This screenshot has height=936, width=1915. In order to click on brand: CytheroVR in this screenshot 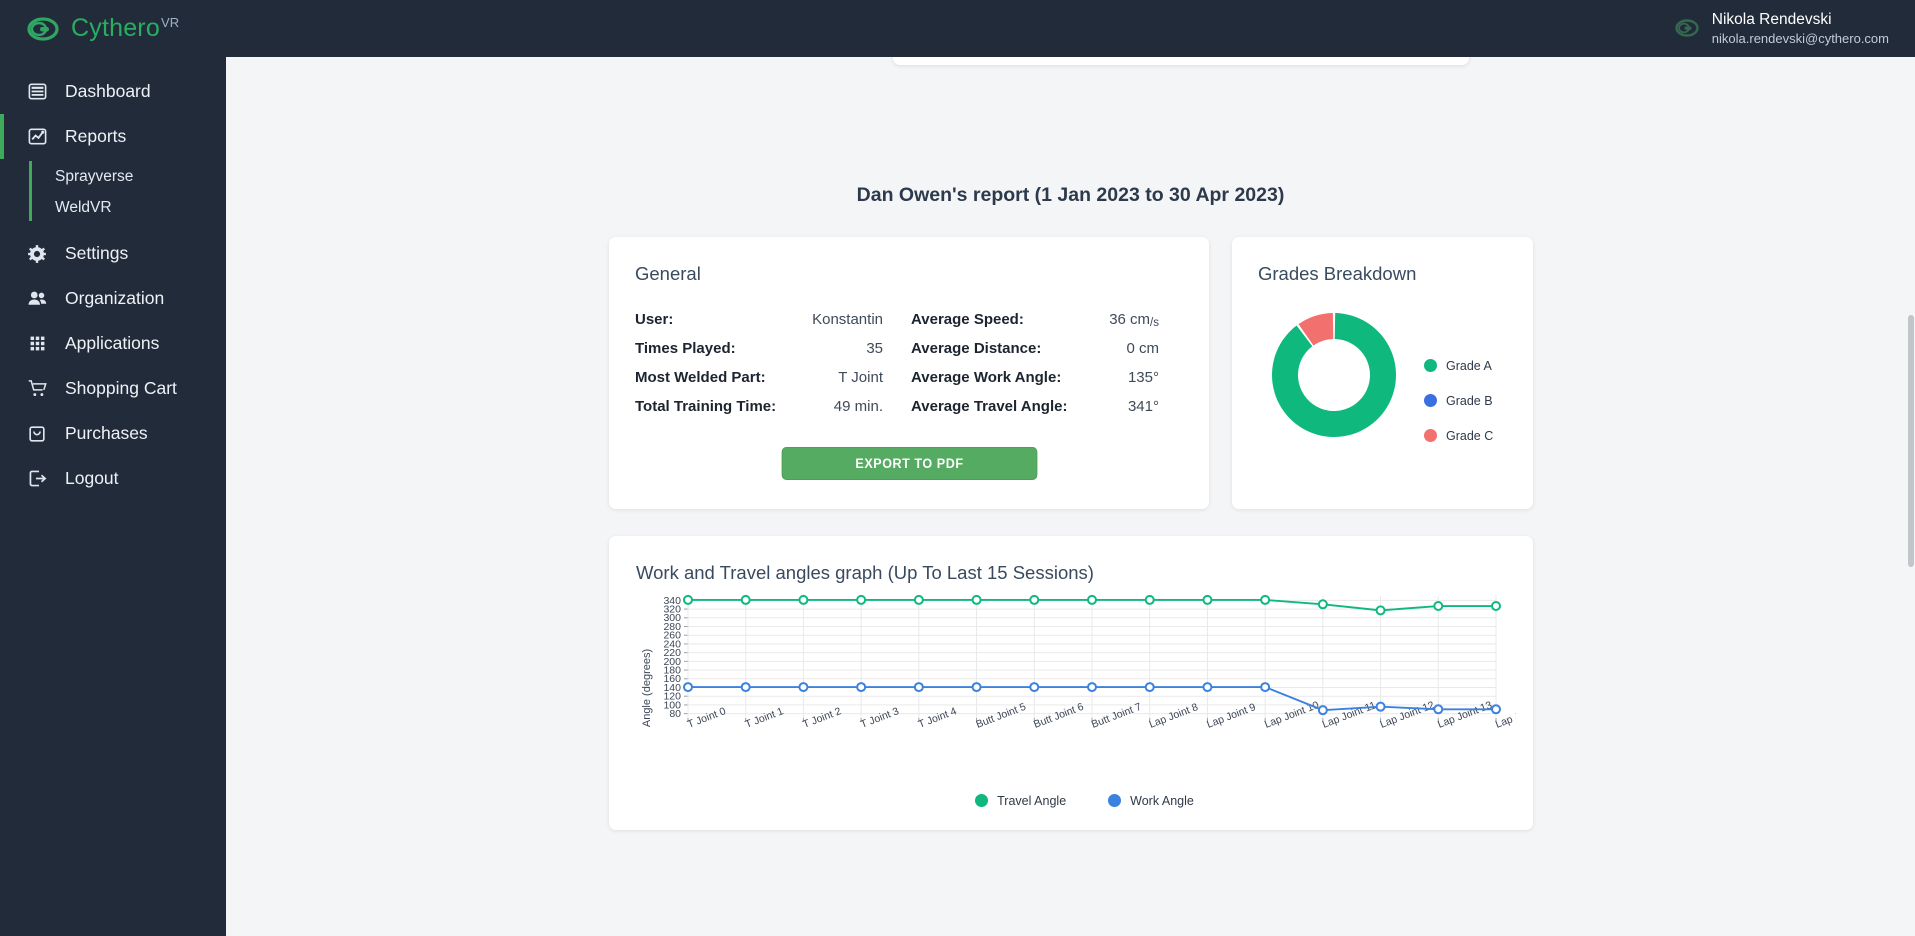, I will do `click(113, 29)`.